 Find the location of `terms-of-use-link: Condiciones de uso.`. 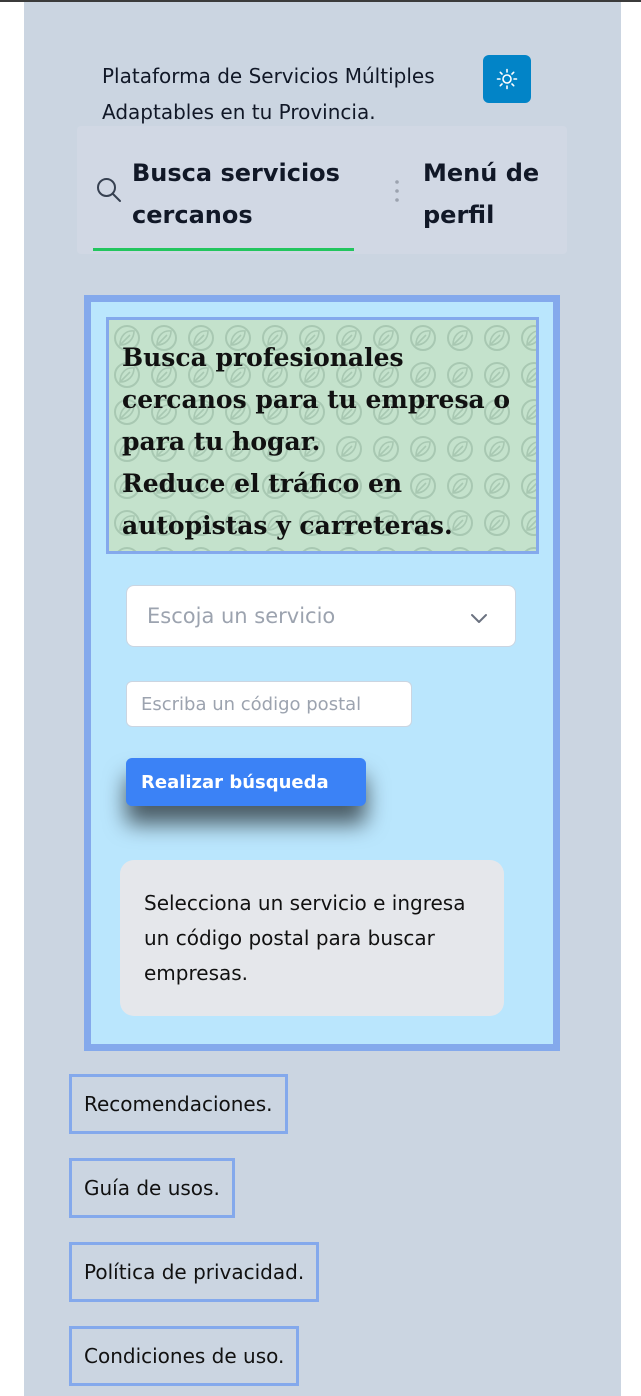

terms-of-use-link: Condiciones de uso. is located at coordinates (184, 1356).